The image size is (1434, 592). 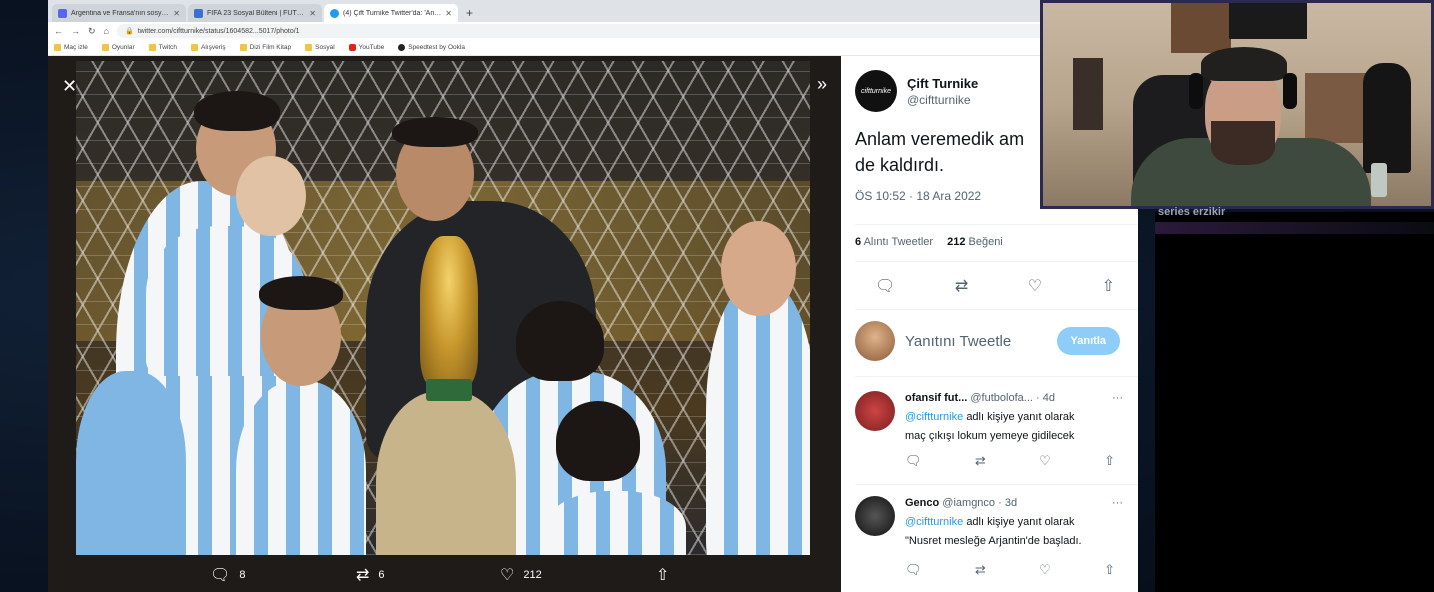 I want to click on likes-stat: 212 Beğeni, so click(x=975, y=242).